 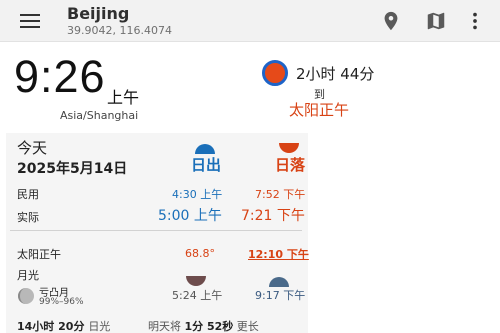 I want to click on moon-illumination: 99%–96%, so click(x=61, y=302).